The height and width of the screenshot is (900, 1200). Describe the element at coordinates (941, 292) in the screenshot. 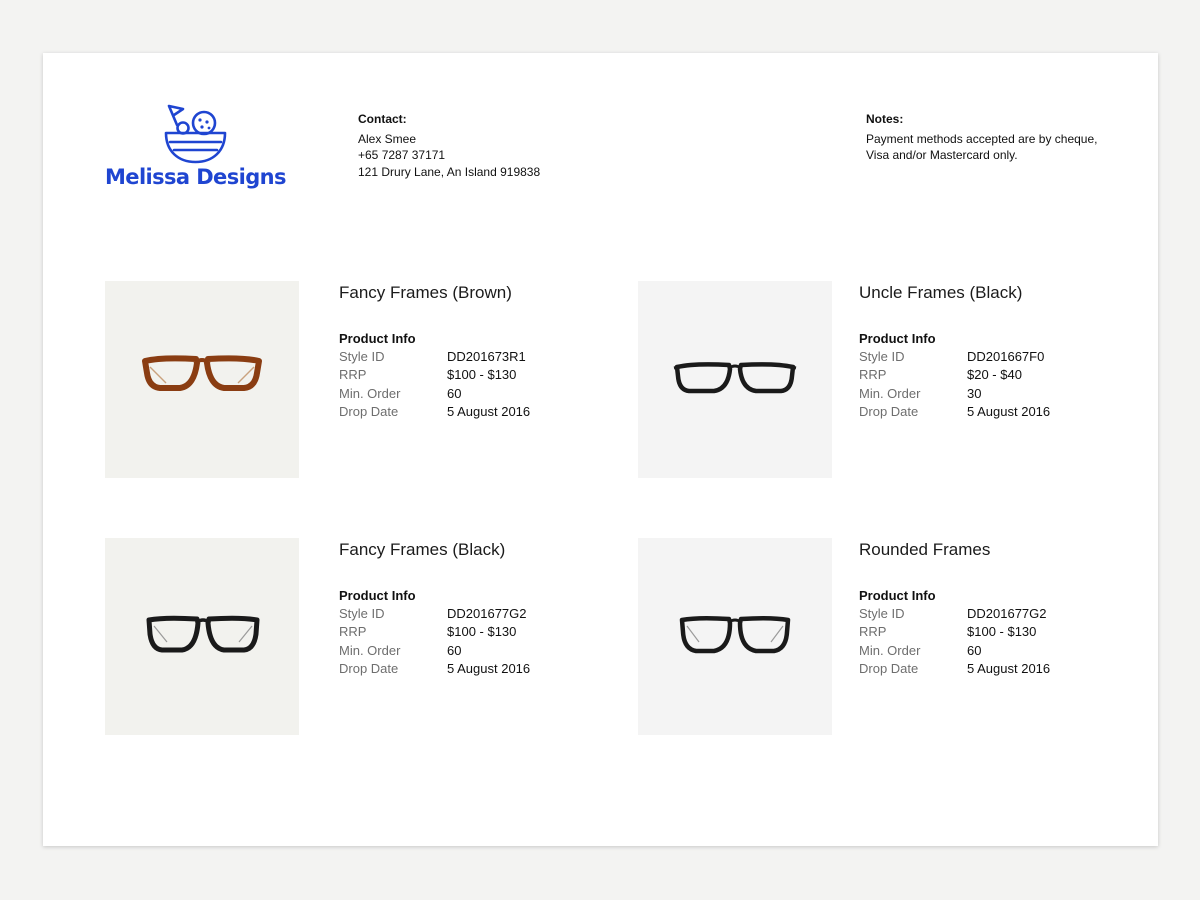

I see `product-name: Uncle Frames (Black)` at that location.